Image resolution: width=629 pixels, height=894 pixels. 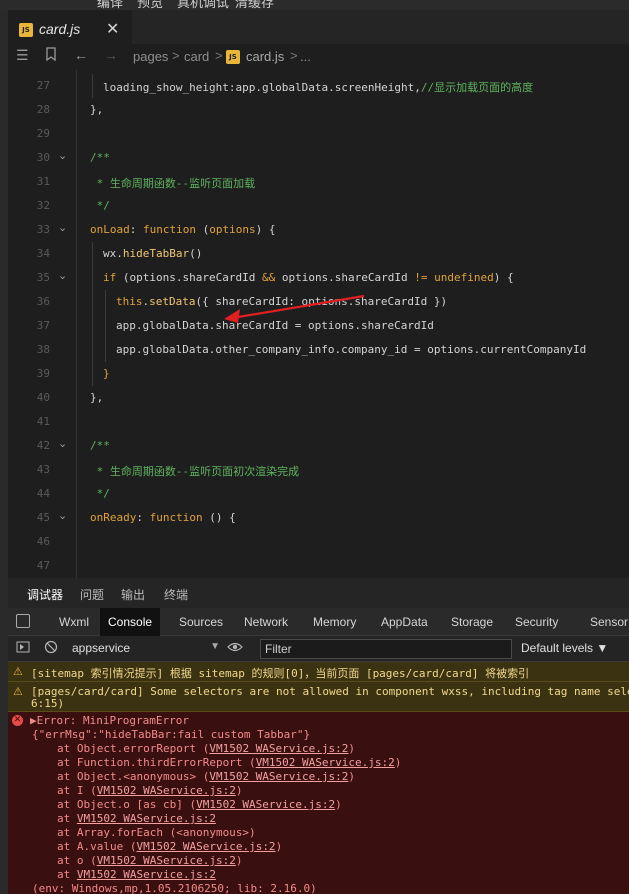 I want to click on code-line: 42 ⌄ /**, so click(x=318, y=446).